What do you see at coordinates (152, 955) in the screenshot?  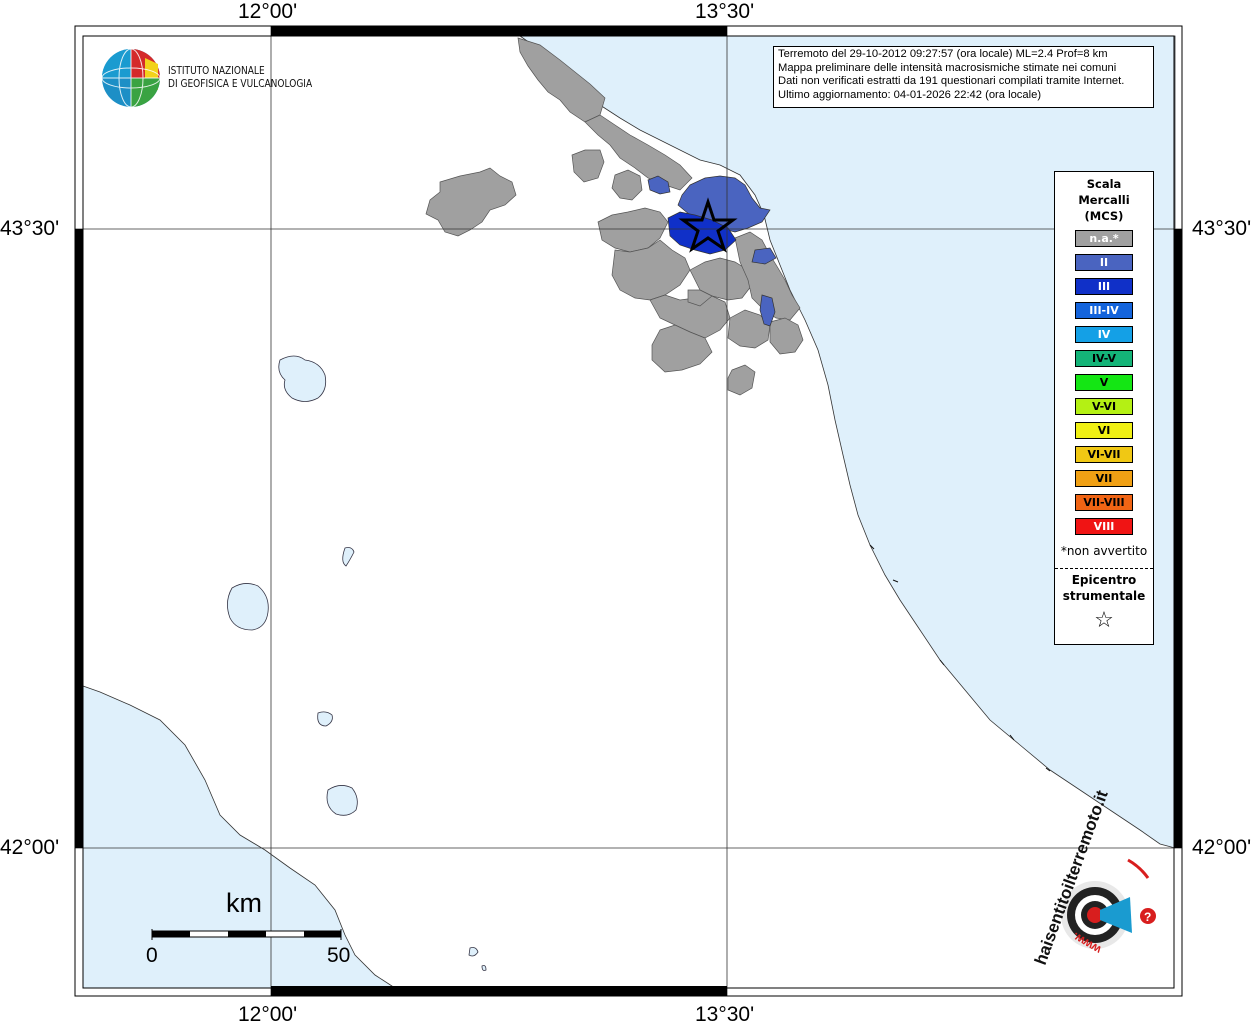 I see `scale-bar-start: 0` at bounding box center [152, 955].